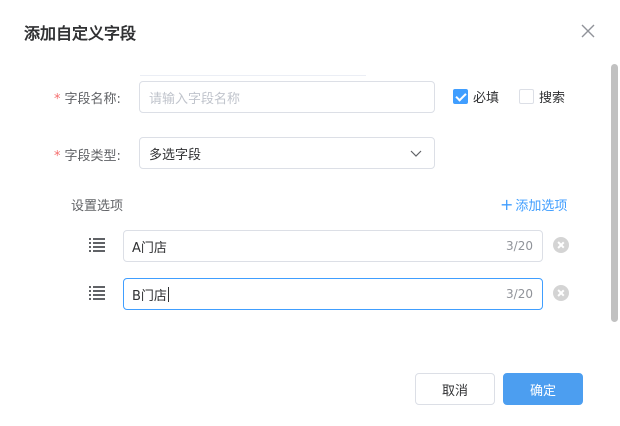 The height and width of the screenshot is (426, 620). I want to click on option-count-1: 3/20, so click(519, 246).